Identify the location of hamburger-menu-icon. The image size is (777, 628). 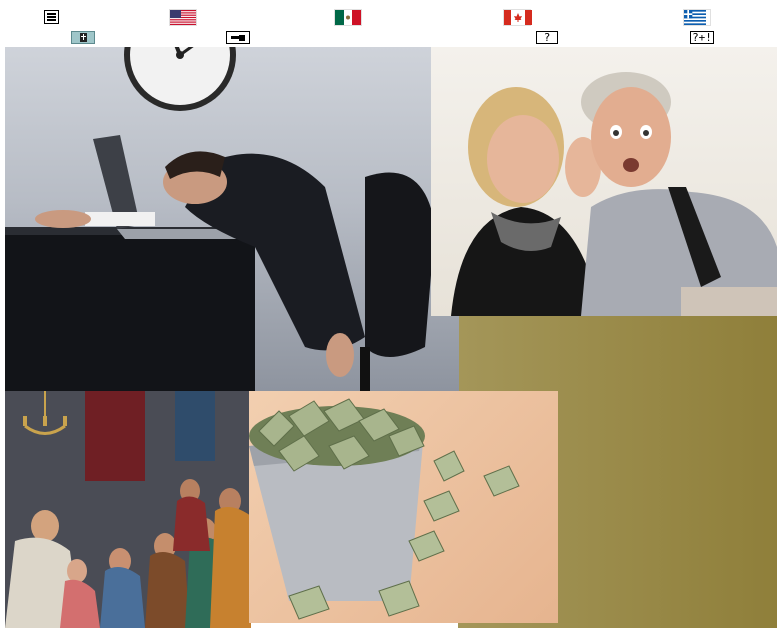
(51, 17).